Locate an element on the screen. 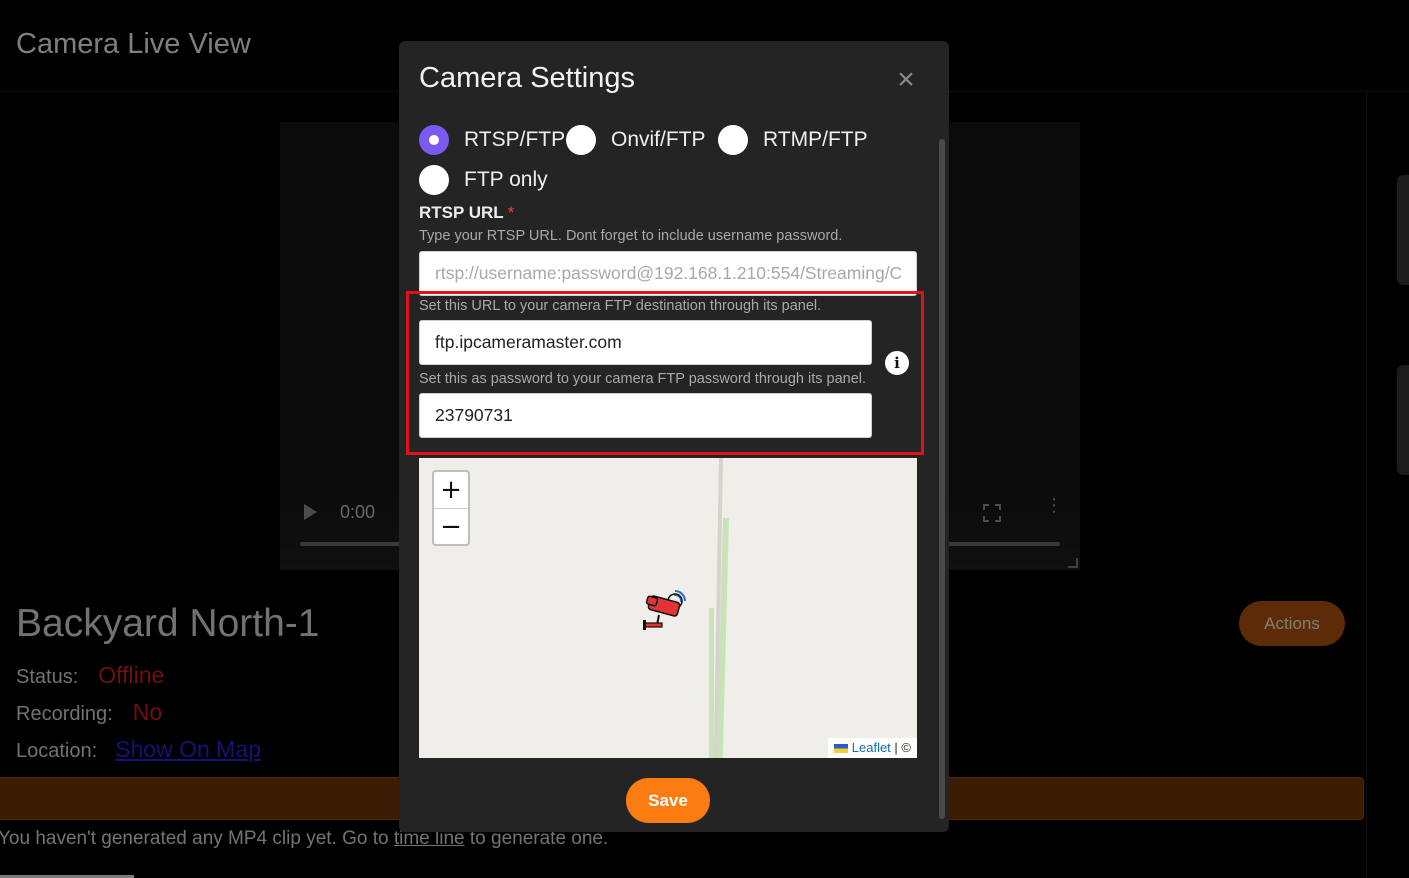 This screenshot has height=878, width=1409. camera-marker-icon is located at coordinates (666, 609).